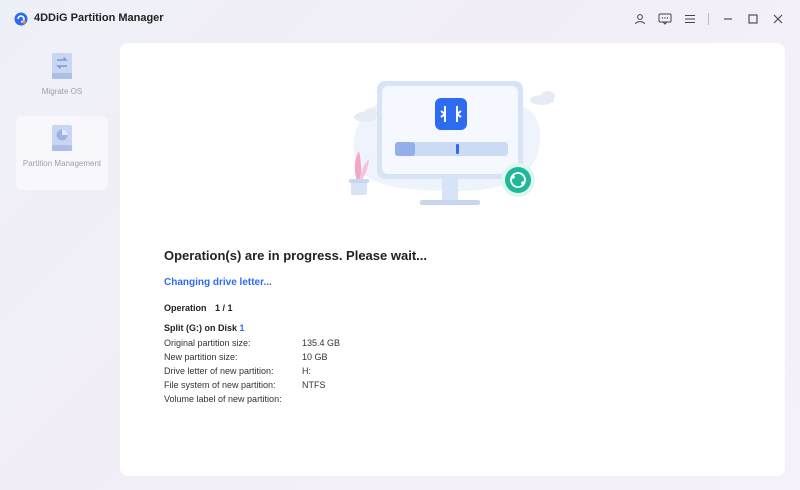 This screenshot has height=490, width=800. What do you see at coordinates (220, 385) in the screenshot?
I see `detail-label: File system of new partition:` at bounding box center [220, 385].